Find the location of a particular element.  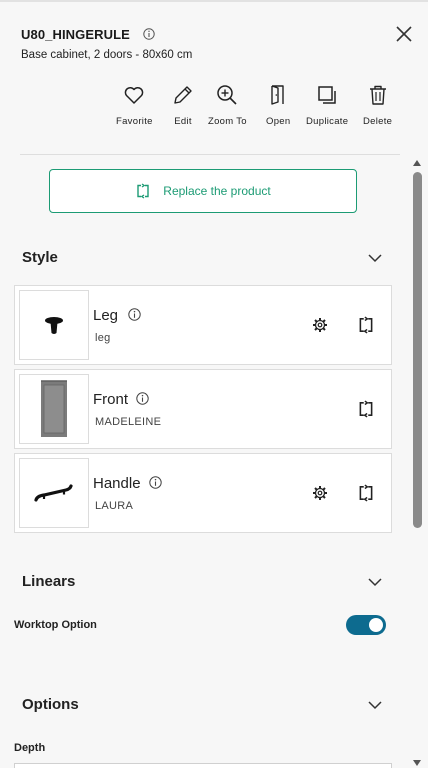

duplicate-button: Duplicate is located at coordinates (327, 105).